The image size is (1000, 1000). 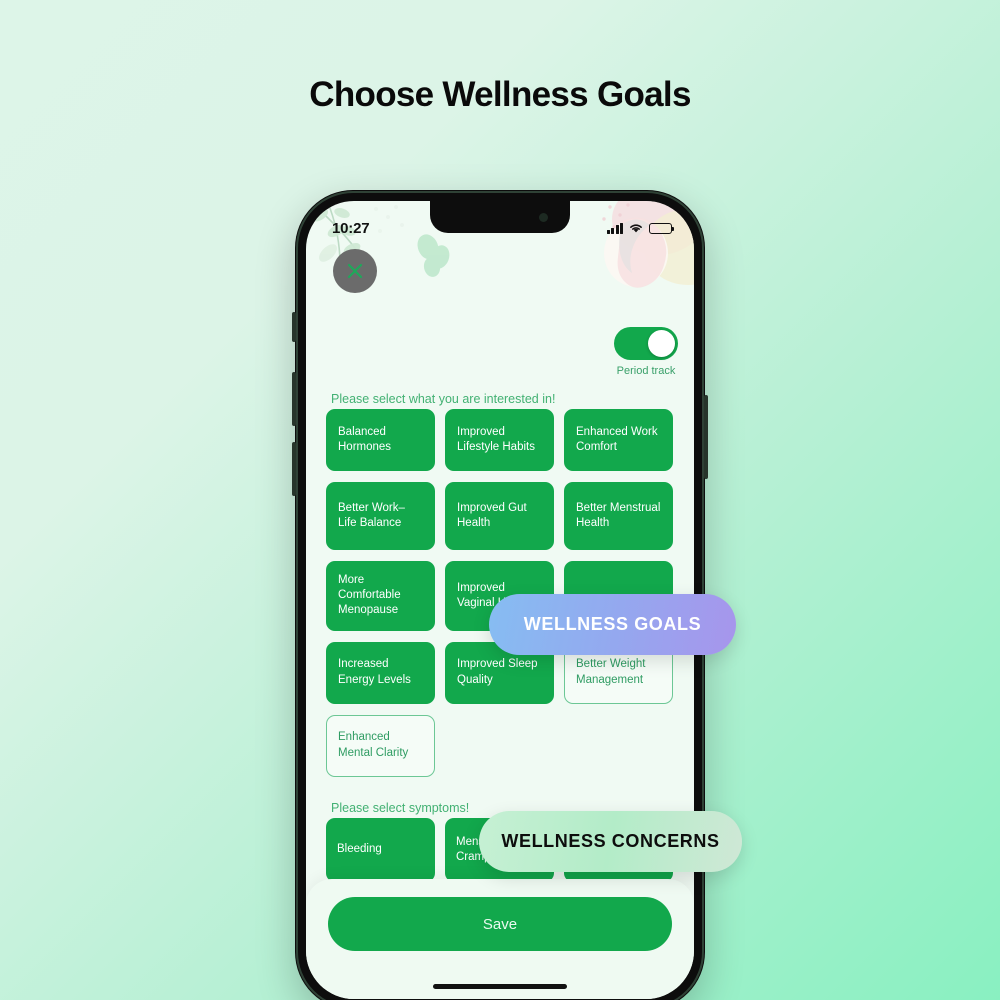 I want to click on status-icons-group, so click(x=640, y=228).